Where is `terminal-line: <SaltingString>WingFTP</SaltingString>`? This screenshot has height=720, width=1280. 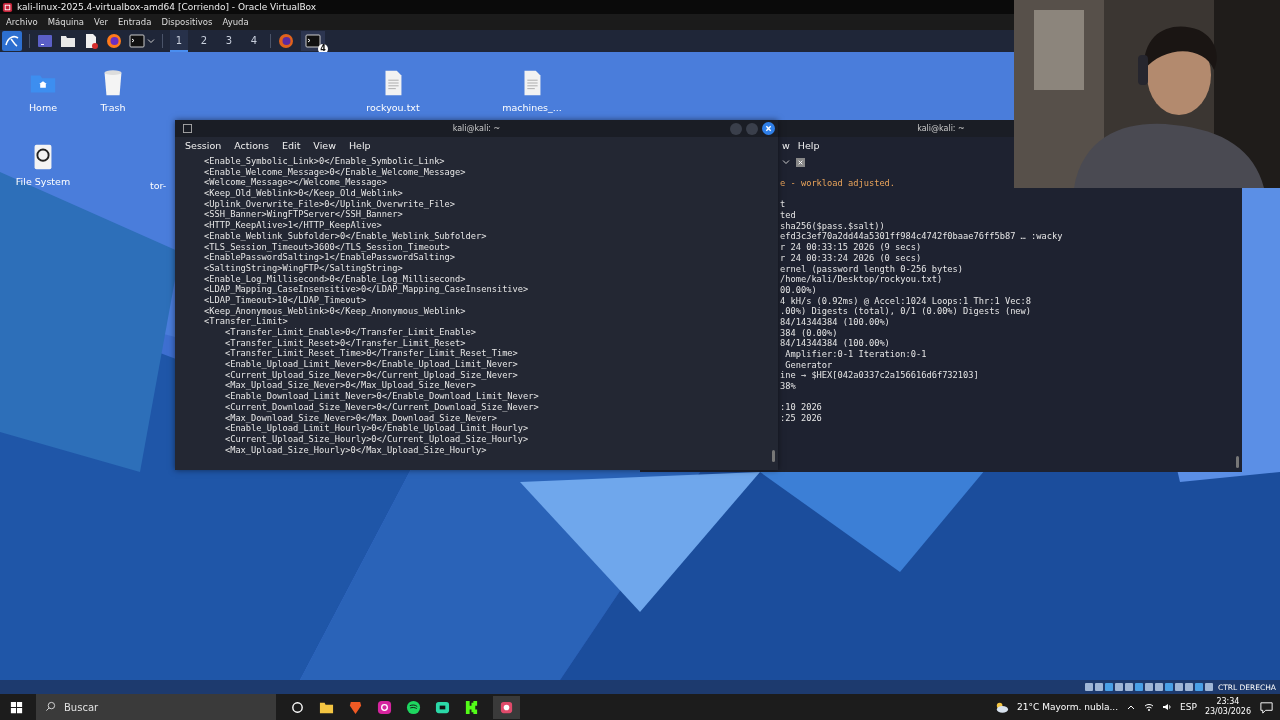 terminal-line: <SaltingString>WingFTP</SaltingString> is located at coordinates (303, 267).